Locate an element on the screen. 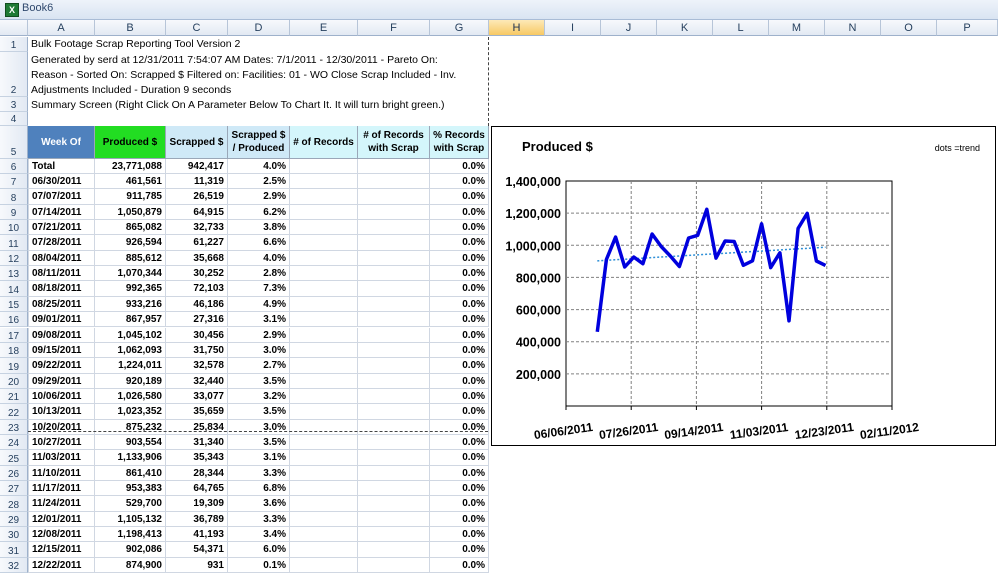 The width and height of the screenshot is (998, 573). table-row-scrapped: 28,344 is located at coordinates (197, 473).